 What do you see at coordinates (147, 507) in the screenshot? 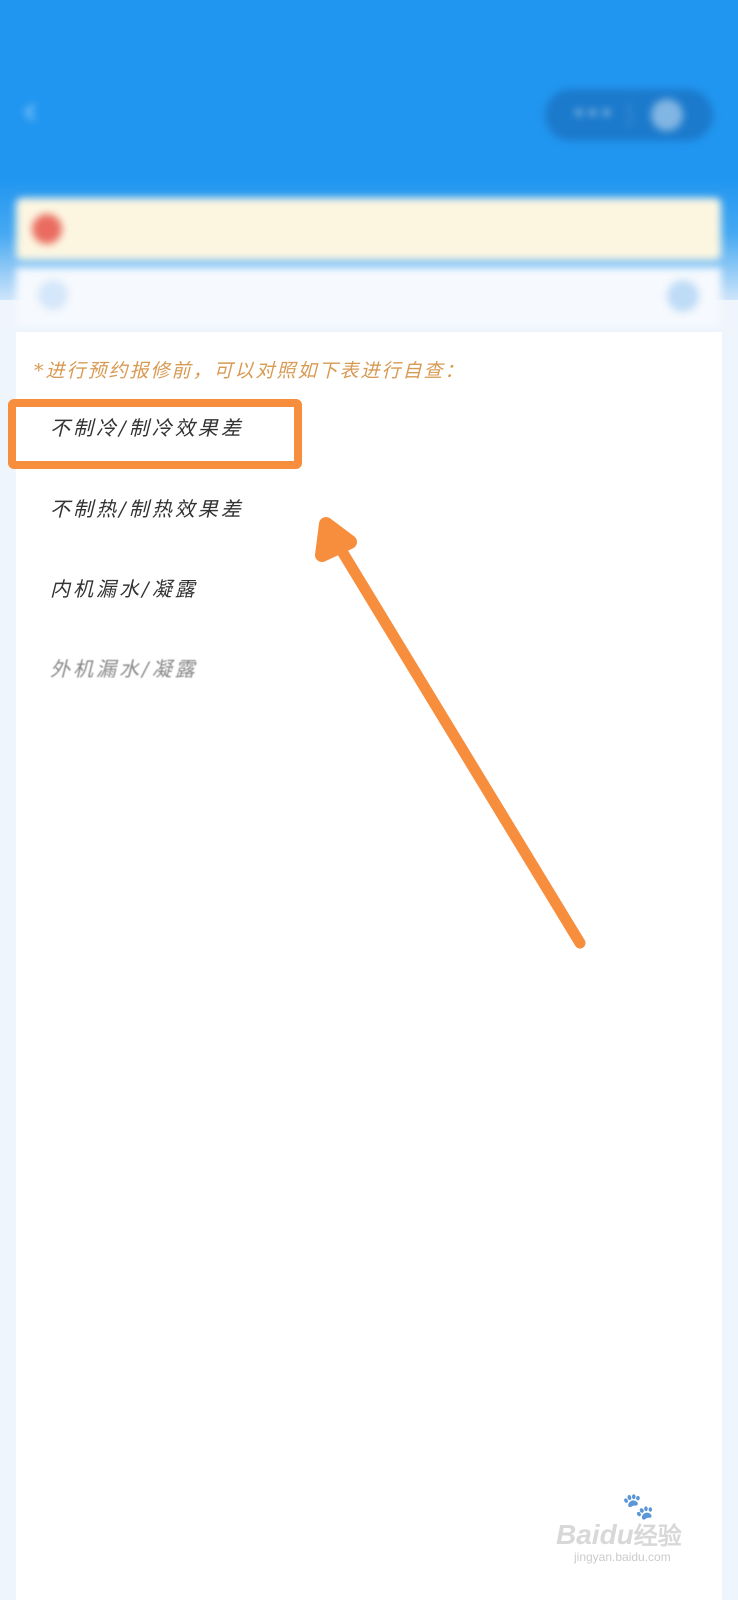
I see `issue-item-no-heating: 不制热/制热效果差` at bounding box center [147, 507].